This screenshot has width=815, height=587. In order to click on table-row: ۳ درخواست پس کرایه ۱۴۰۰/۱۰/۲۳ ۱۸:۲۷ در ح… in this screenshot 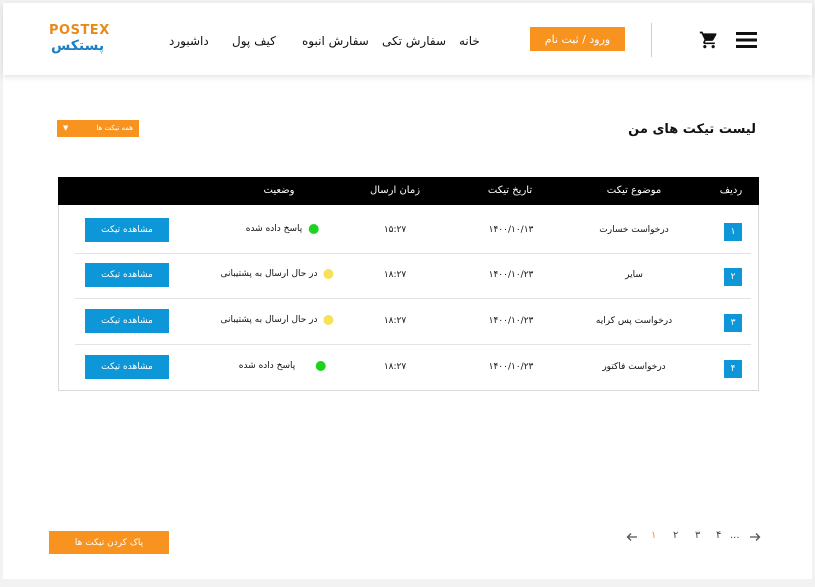, I will do `click(413, 322)`.